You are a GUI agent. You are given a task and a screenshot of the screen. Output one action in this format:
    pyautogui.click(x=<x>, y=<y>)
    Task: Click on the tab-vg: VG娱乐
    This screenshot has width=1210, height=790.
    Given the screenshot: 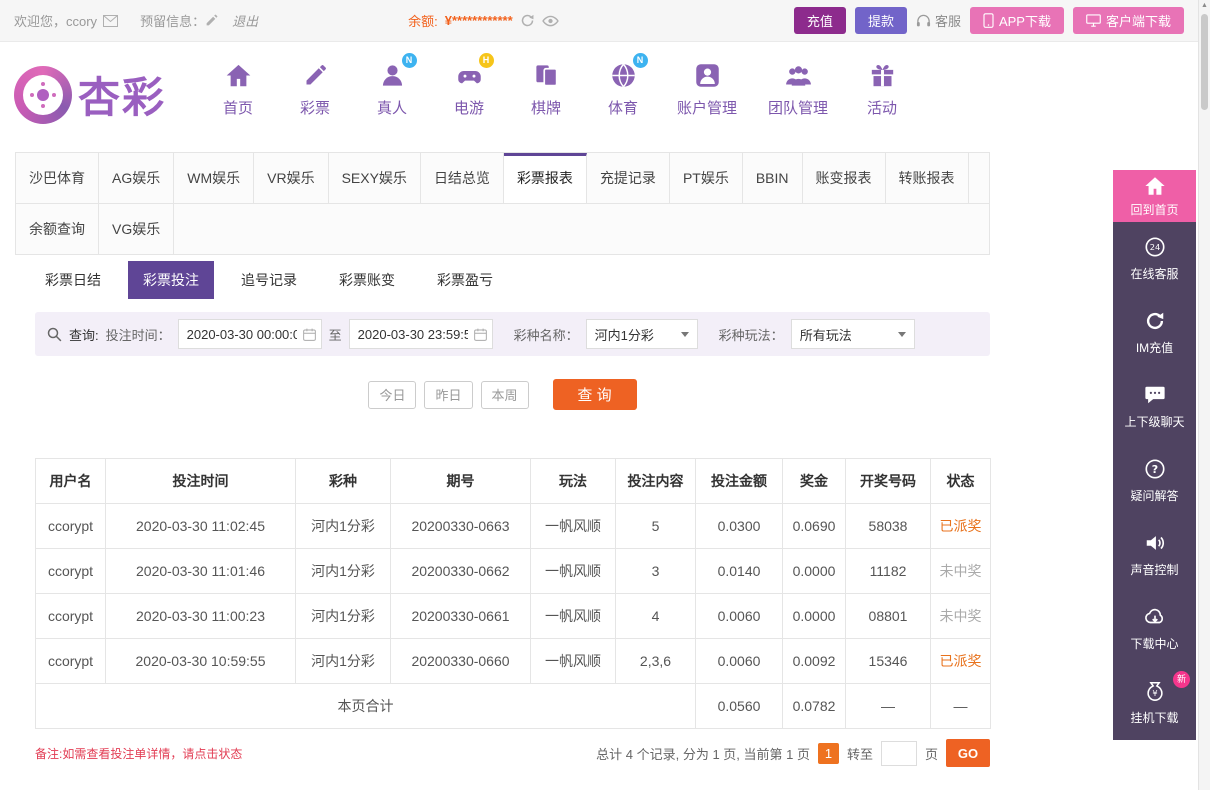 What is the action you would take?
    pyautogui.click(x=137, y=229)
    